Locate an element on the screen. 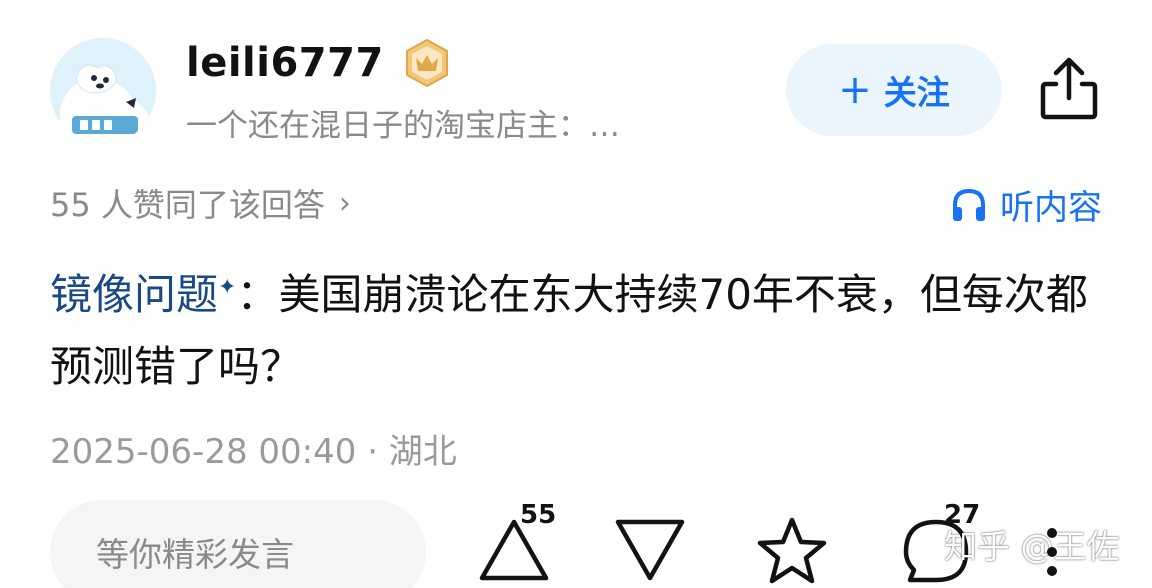  mirror-question-label: 镜像问题 is located at coordinates (134, 294).